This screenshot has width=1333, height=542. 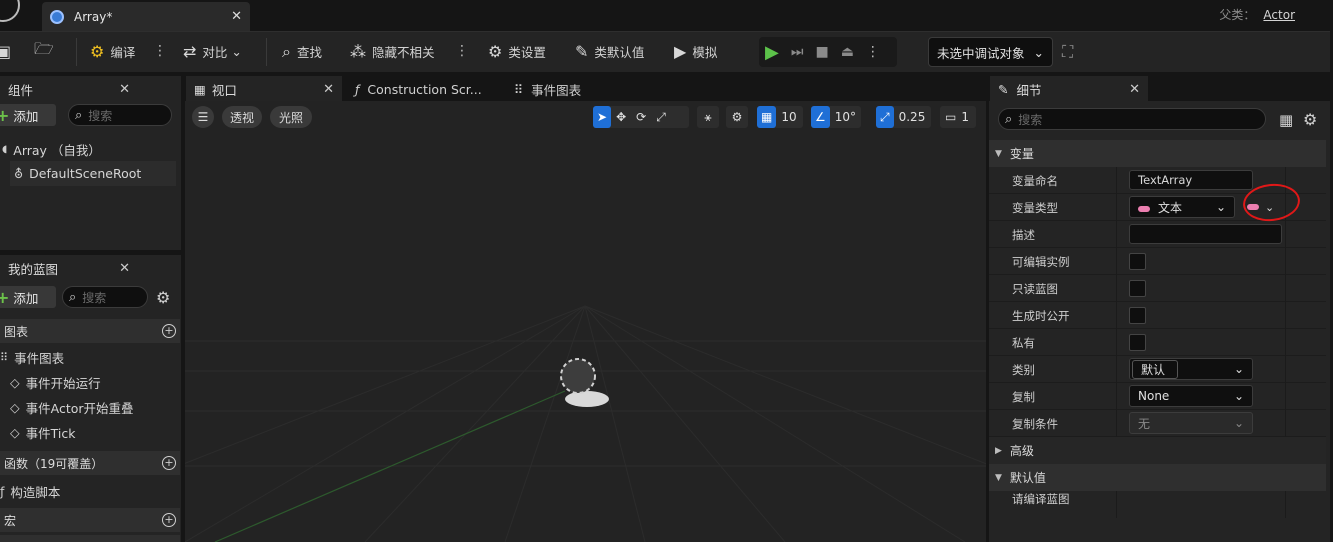 I want to click on replication-condition-select: 无 ⌄, so click(x=1191, y=423).